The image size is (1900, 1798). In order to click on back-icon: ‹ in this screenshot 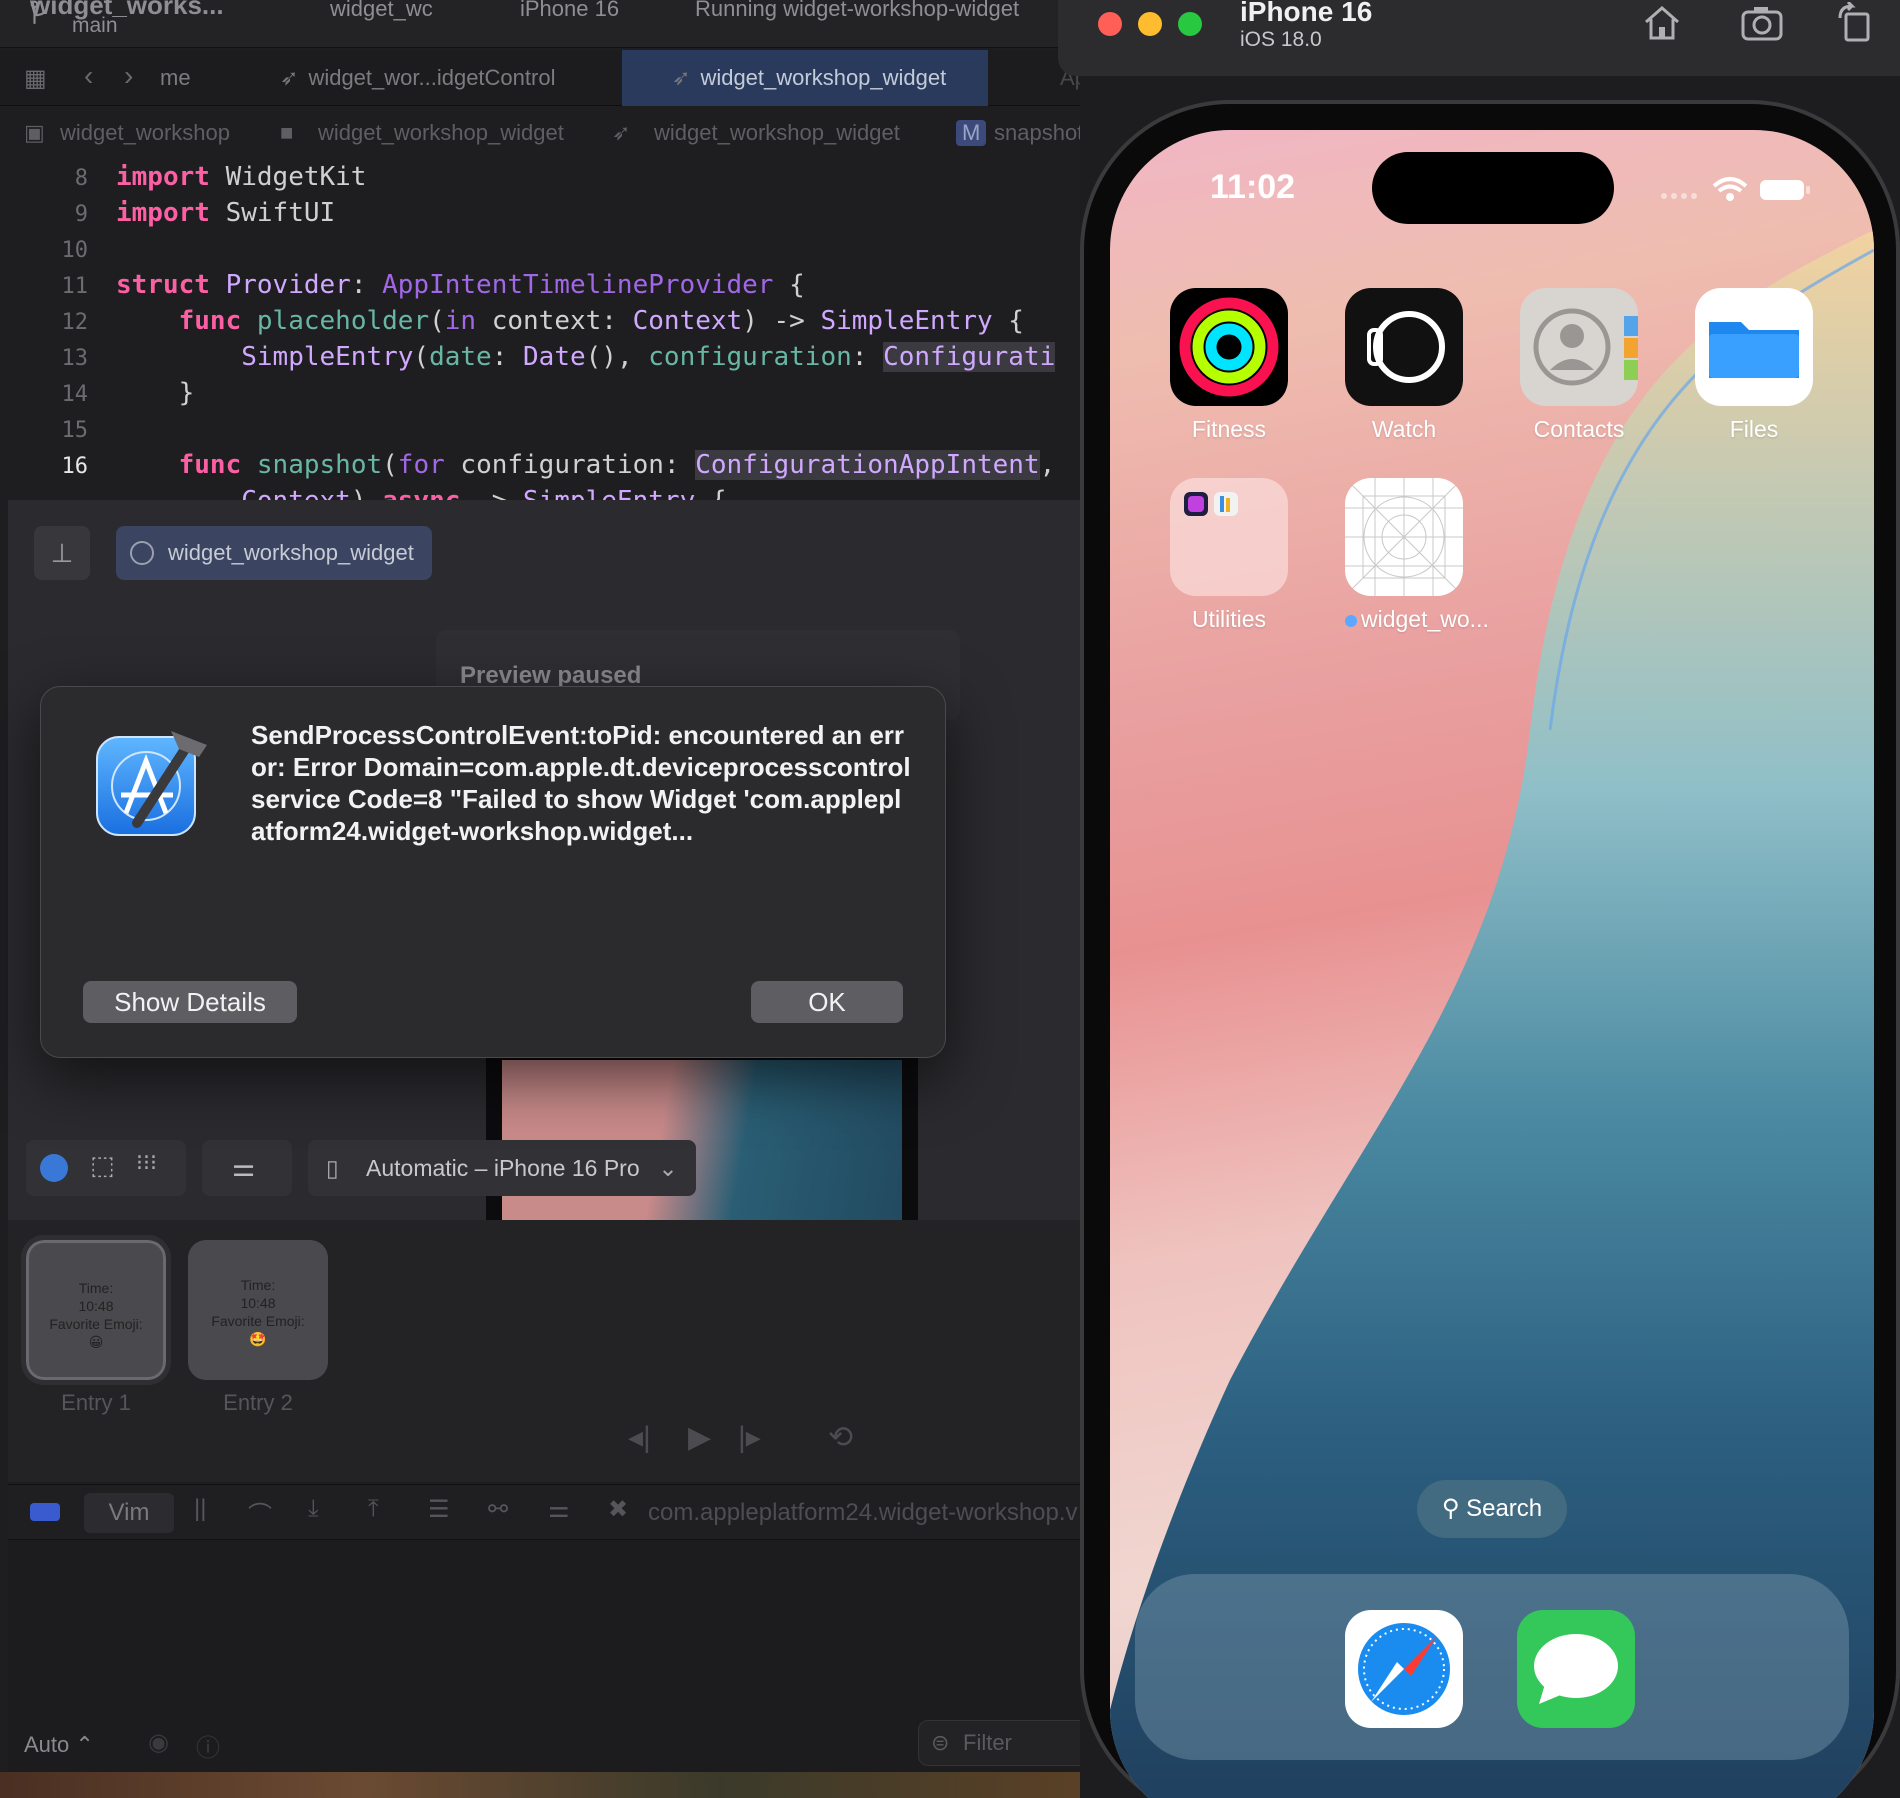, I will do `click(88, 76)`.